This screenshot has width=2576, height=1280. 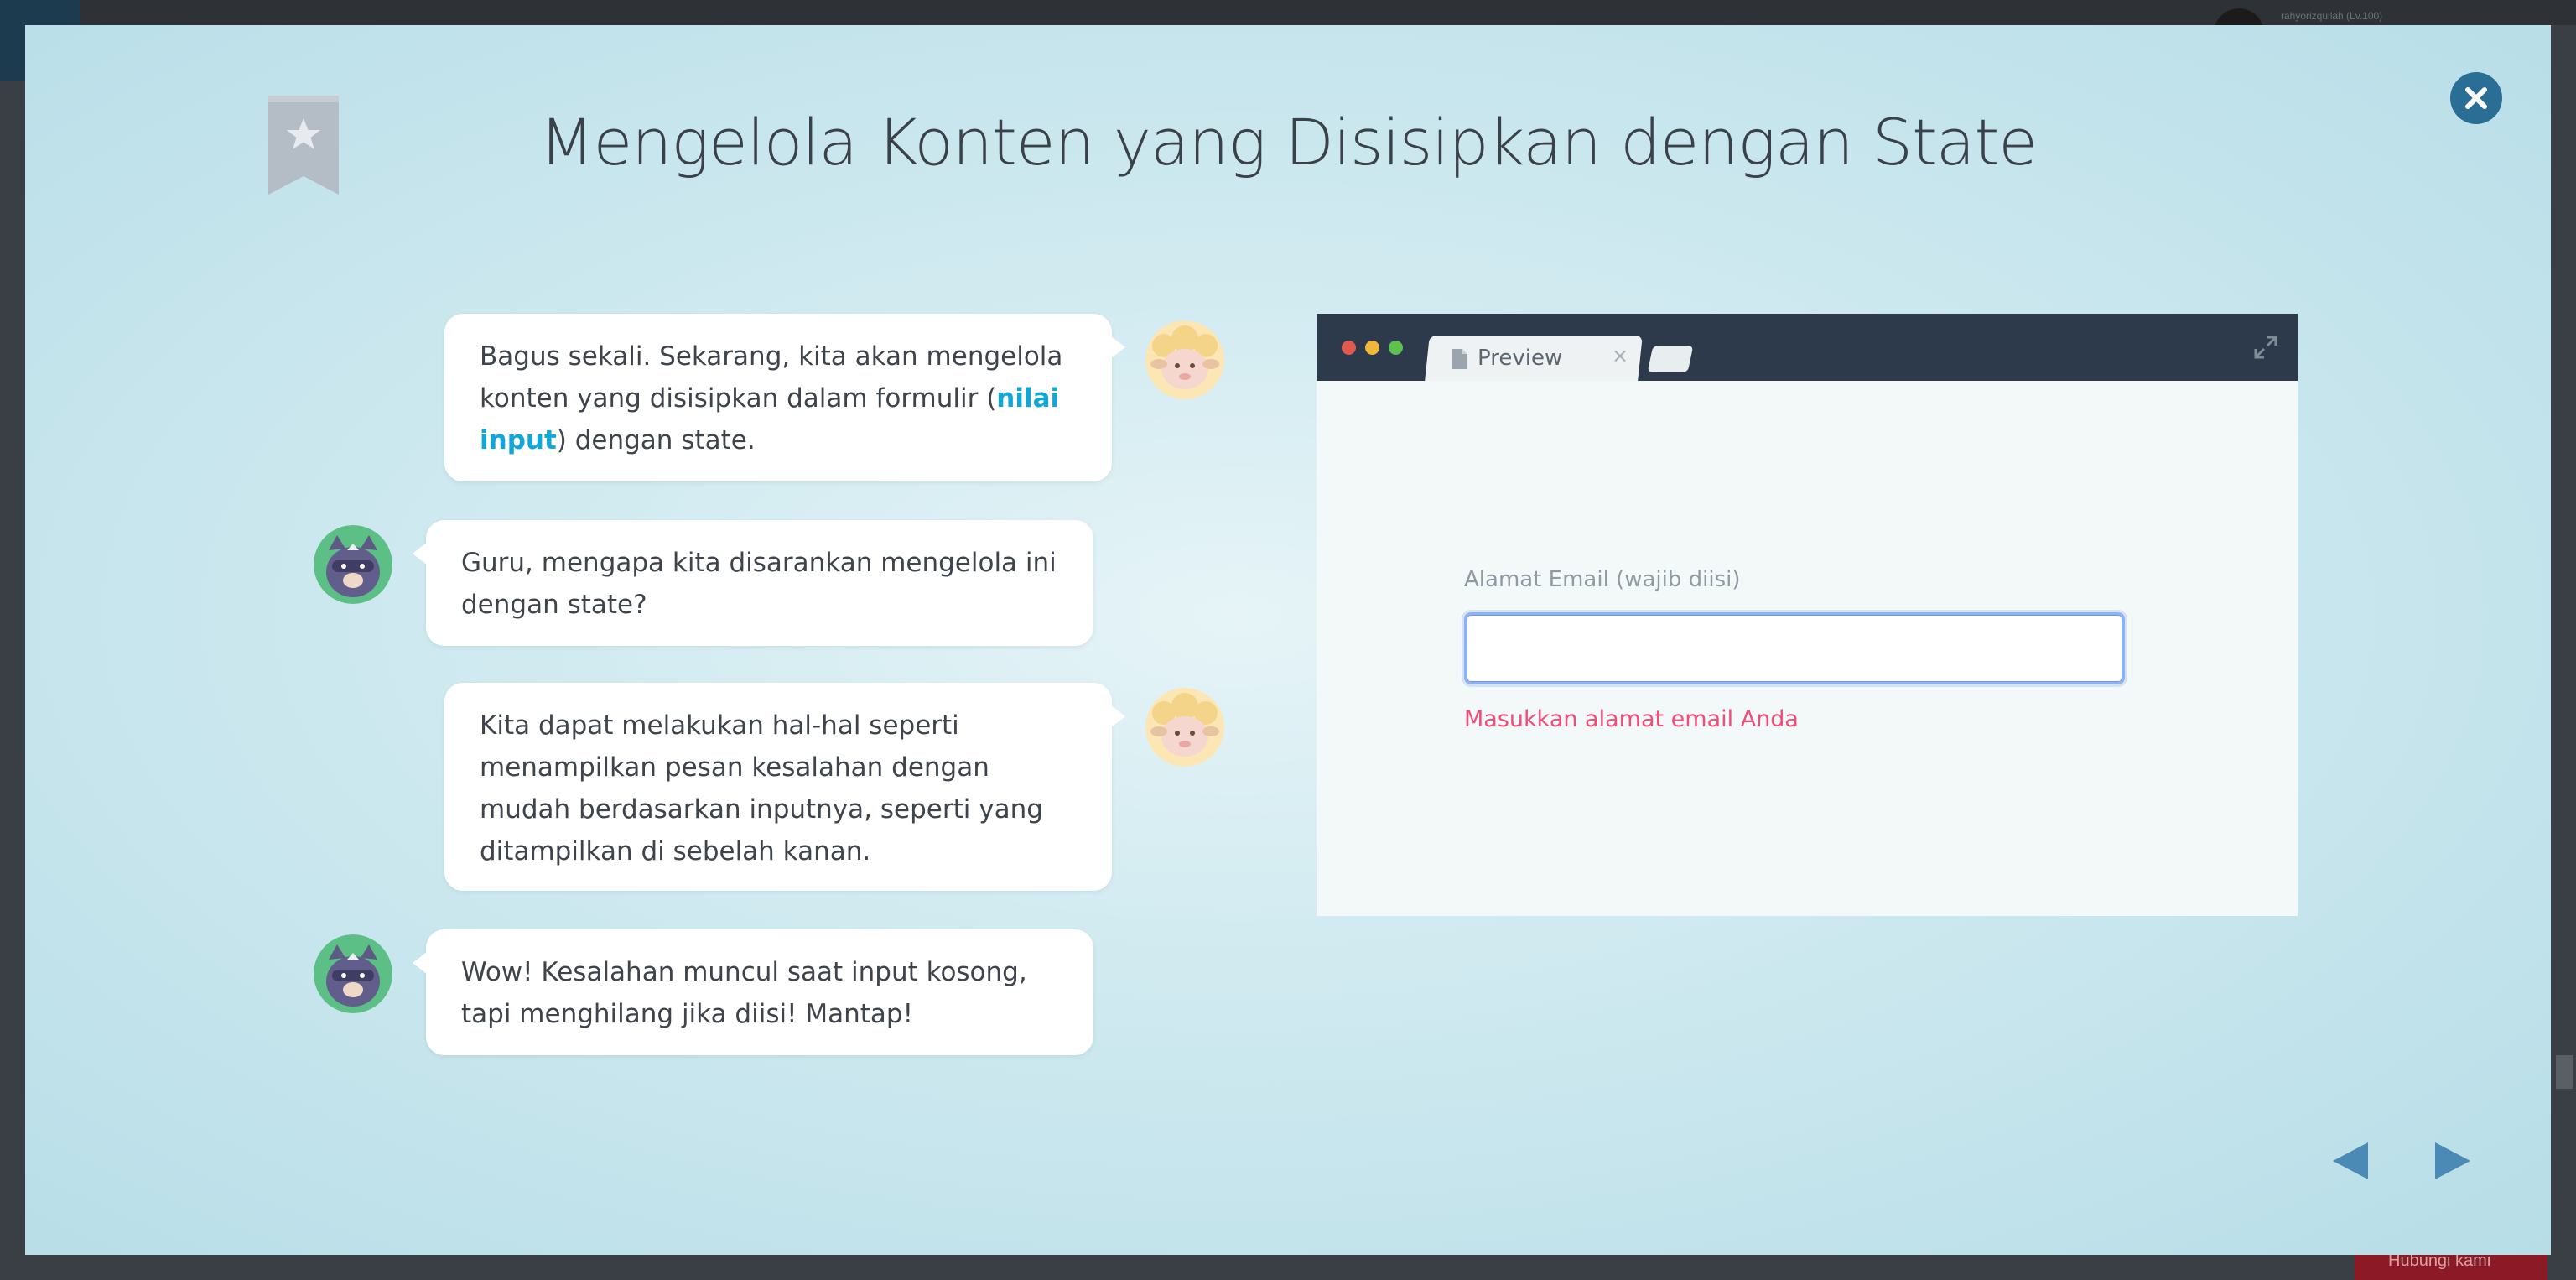 What do you see at coordinates (2476, 98) in the screenshot?
I see `close-icon` at bounding box center [2476, 98].